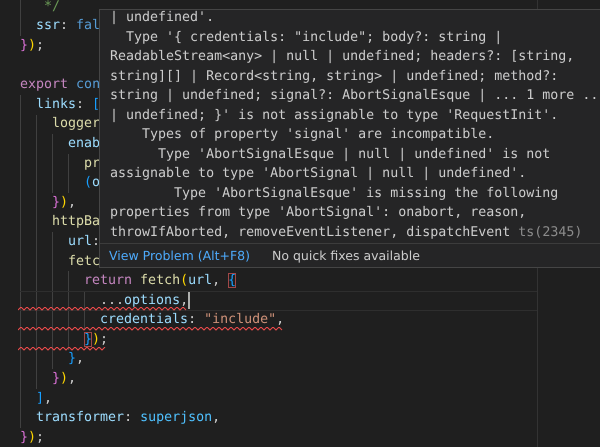 The width and height of the screenshot is (600, 447). What do you see at coordinates (84, 144) in the screenshot?
I see `code-line: enab` at bounding box center [84, 144].